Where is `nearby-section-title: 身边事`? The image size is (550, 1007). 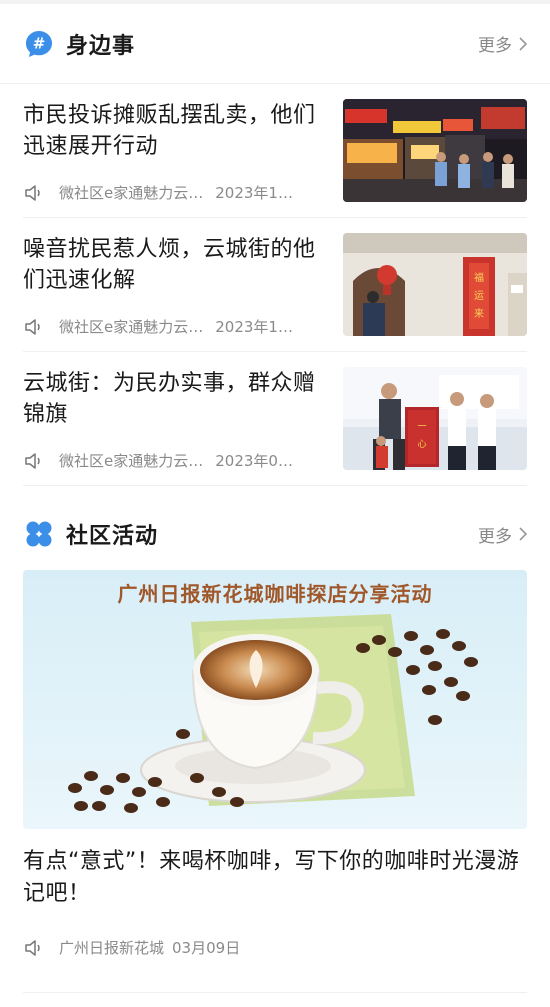 nearby-section-title: 身边事 is located at coordinates (101, 46).